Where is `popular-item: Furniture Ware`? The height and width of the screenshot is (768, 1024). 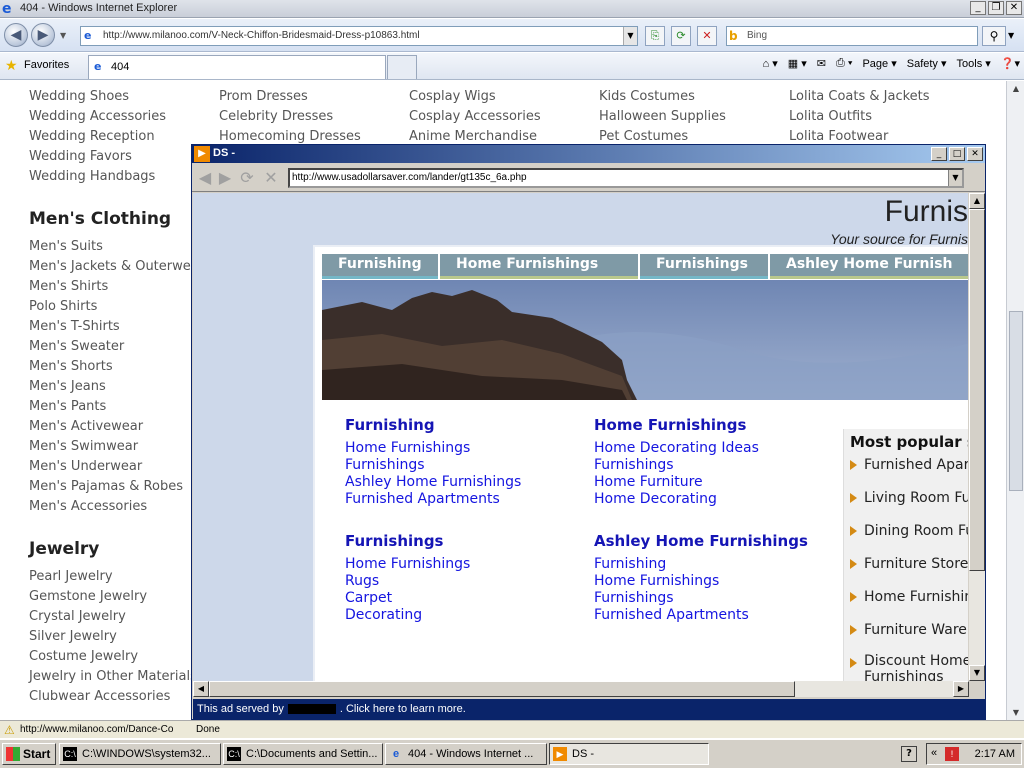 popular-item: Furniture Ware is located at coordinates (906, 636).